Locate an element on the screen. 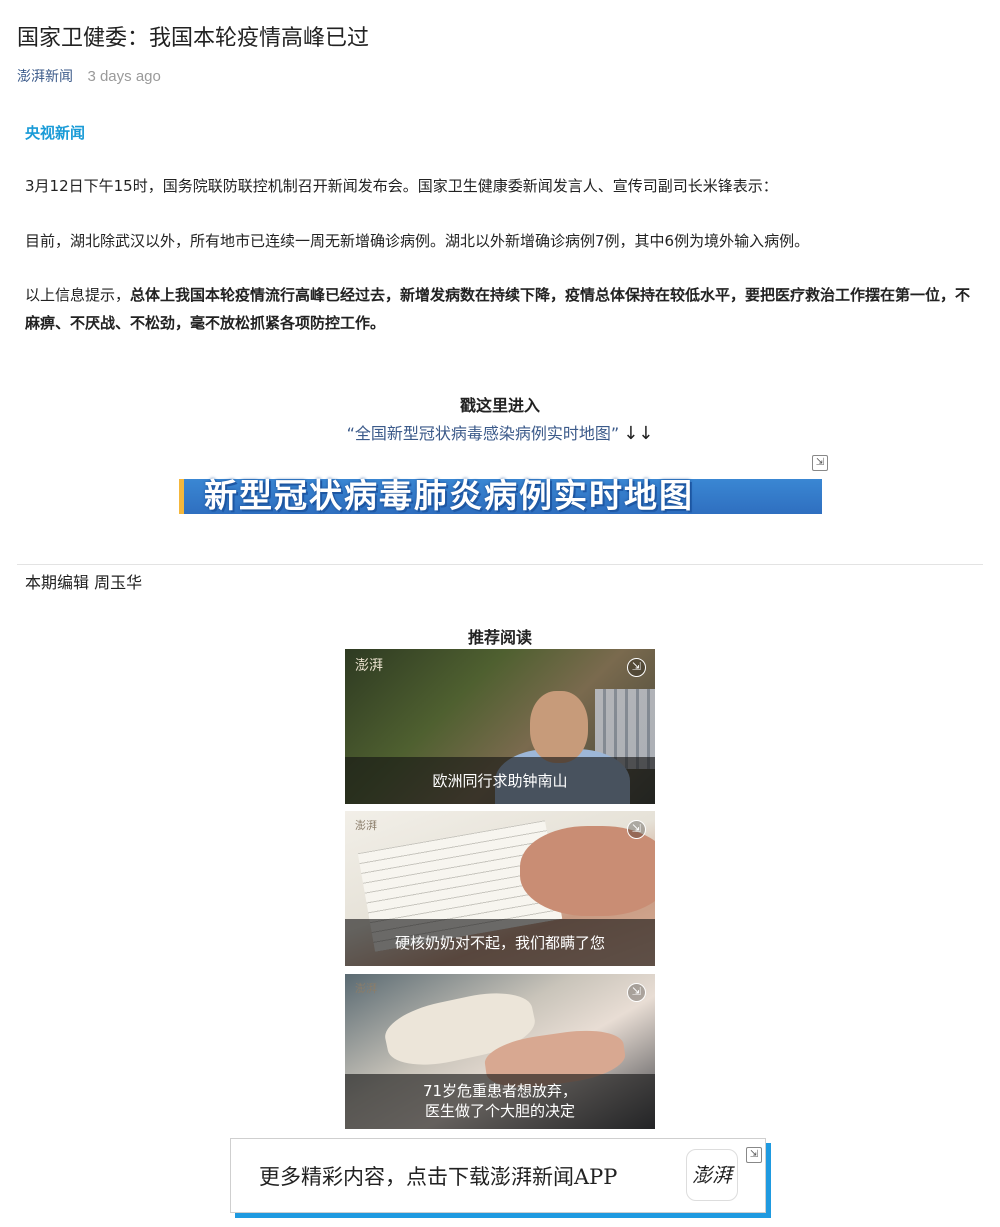  person-head-graphic is located at coordinates (559, 727).